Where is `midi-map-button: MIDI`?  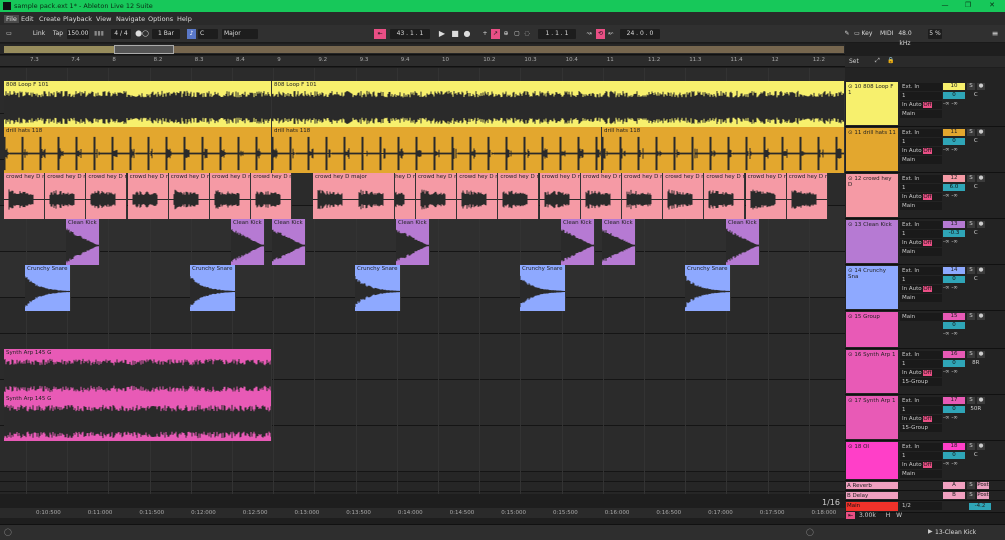
midi-map-button: MIDI is located at coordinates (886, 34).